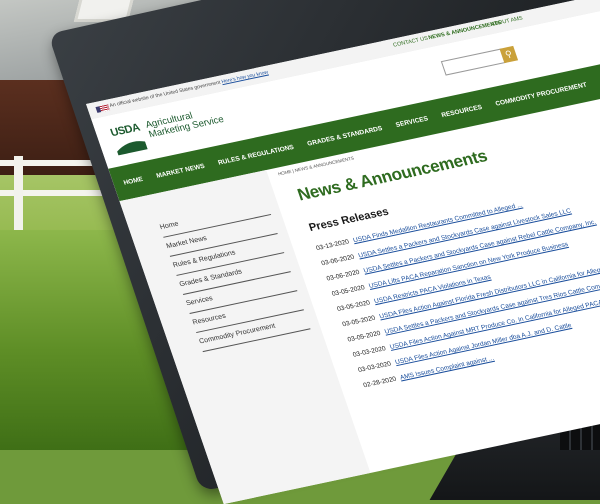 This screenshot has height=504, width=600. I want to click on nav-item-grades-standards: GRADES & STANDARDS, so click(344, 136).